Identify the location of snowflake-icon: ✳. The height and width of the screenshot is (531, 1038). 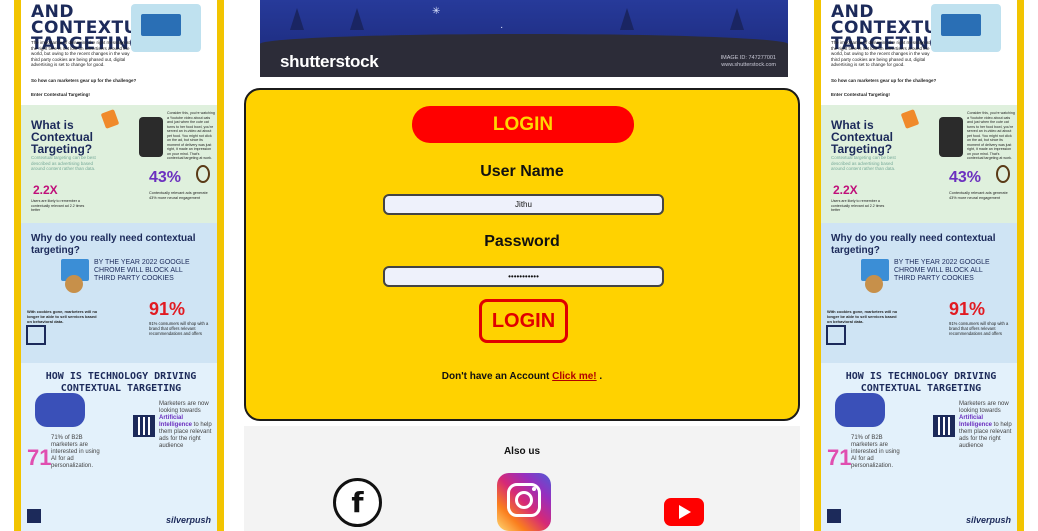
(436, 11).